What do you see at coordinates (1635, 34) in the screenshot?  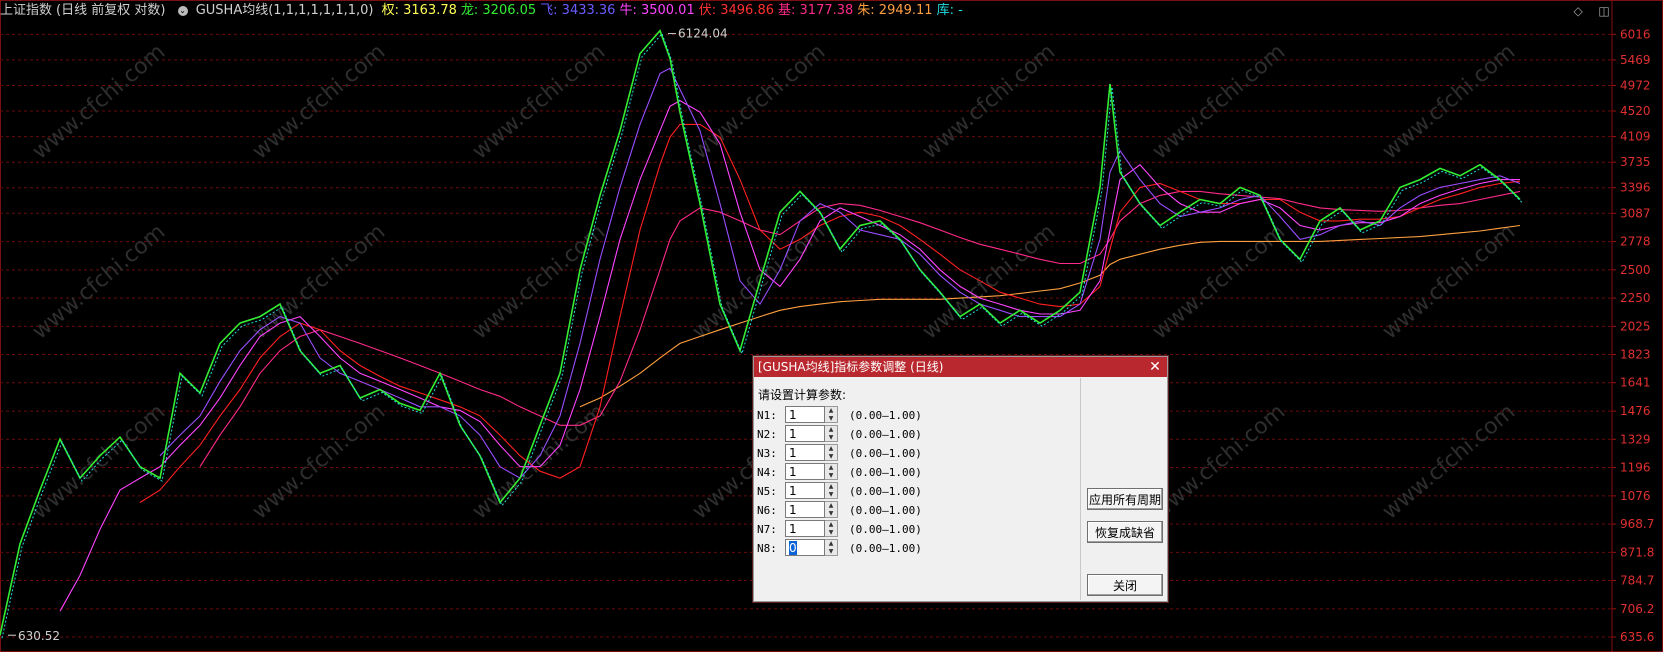 I see `y-tick-label: 6016` at bounding box center [1635, 34].